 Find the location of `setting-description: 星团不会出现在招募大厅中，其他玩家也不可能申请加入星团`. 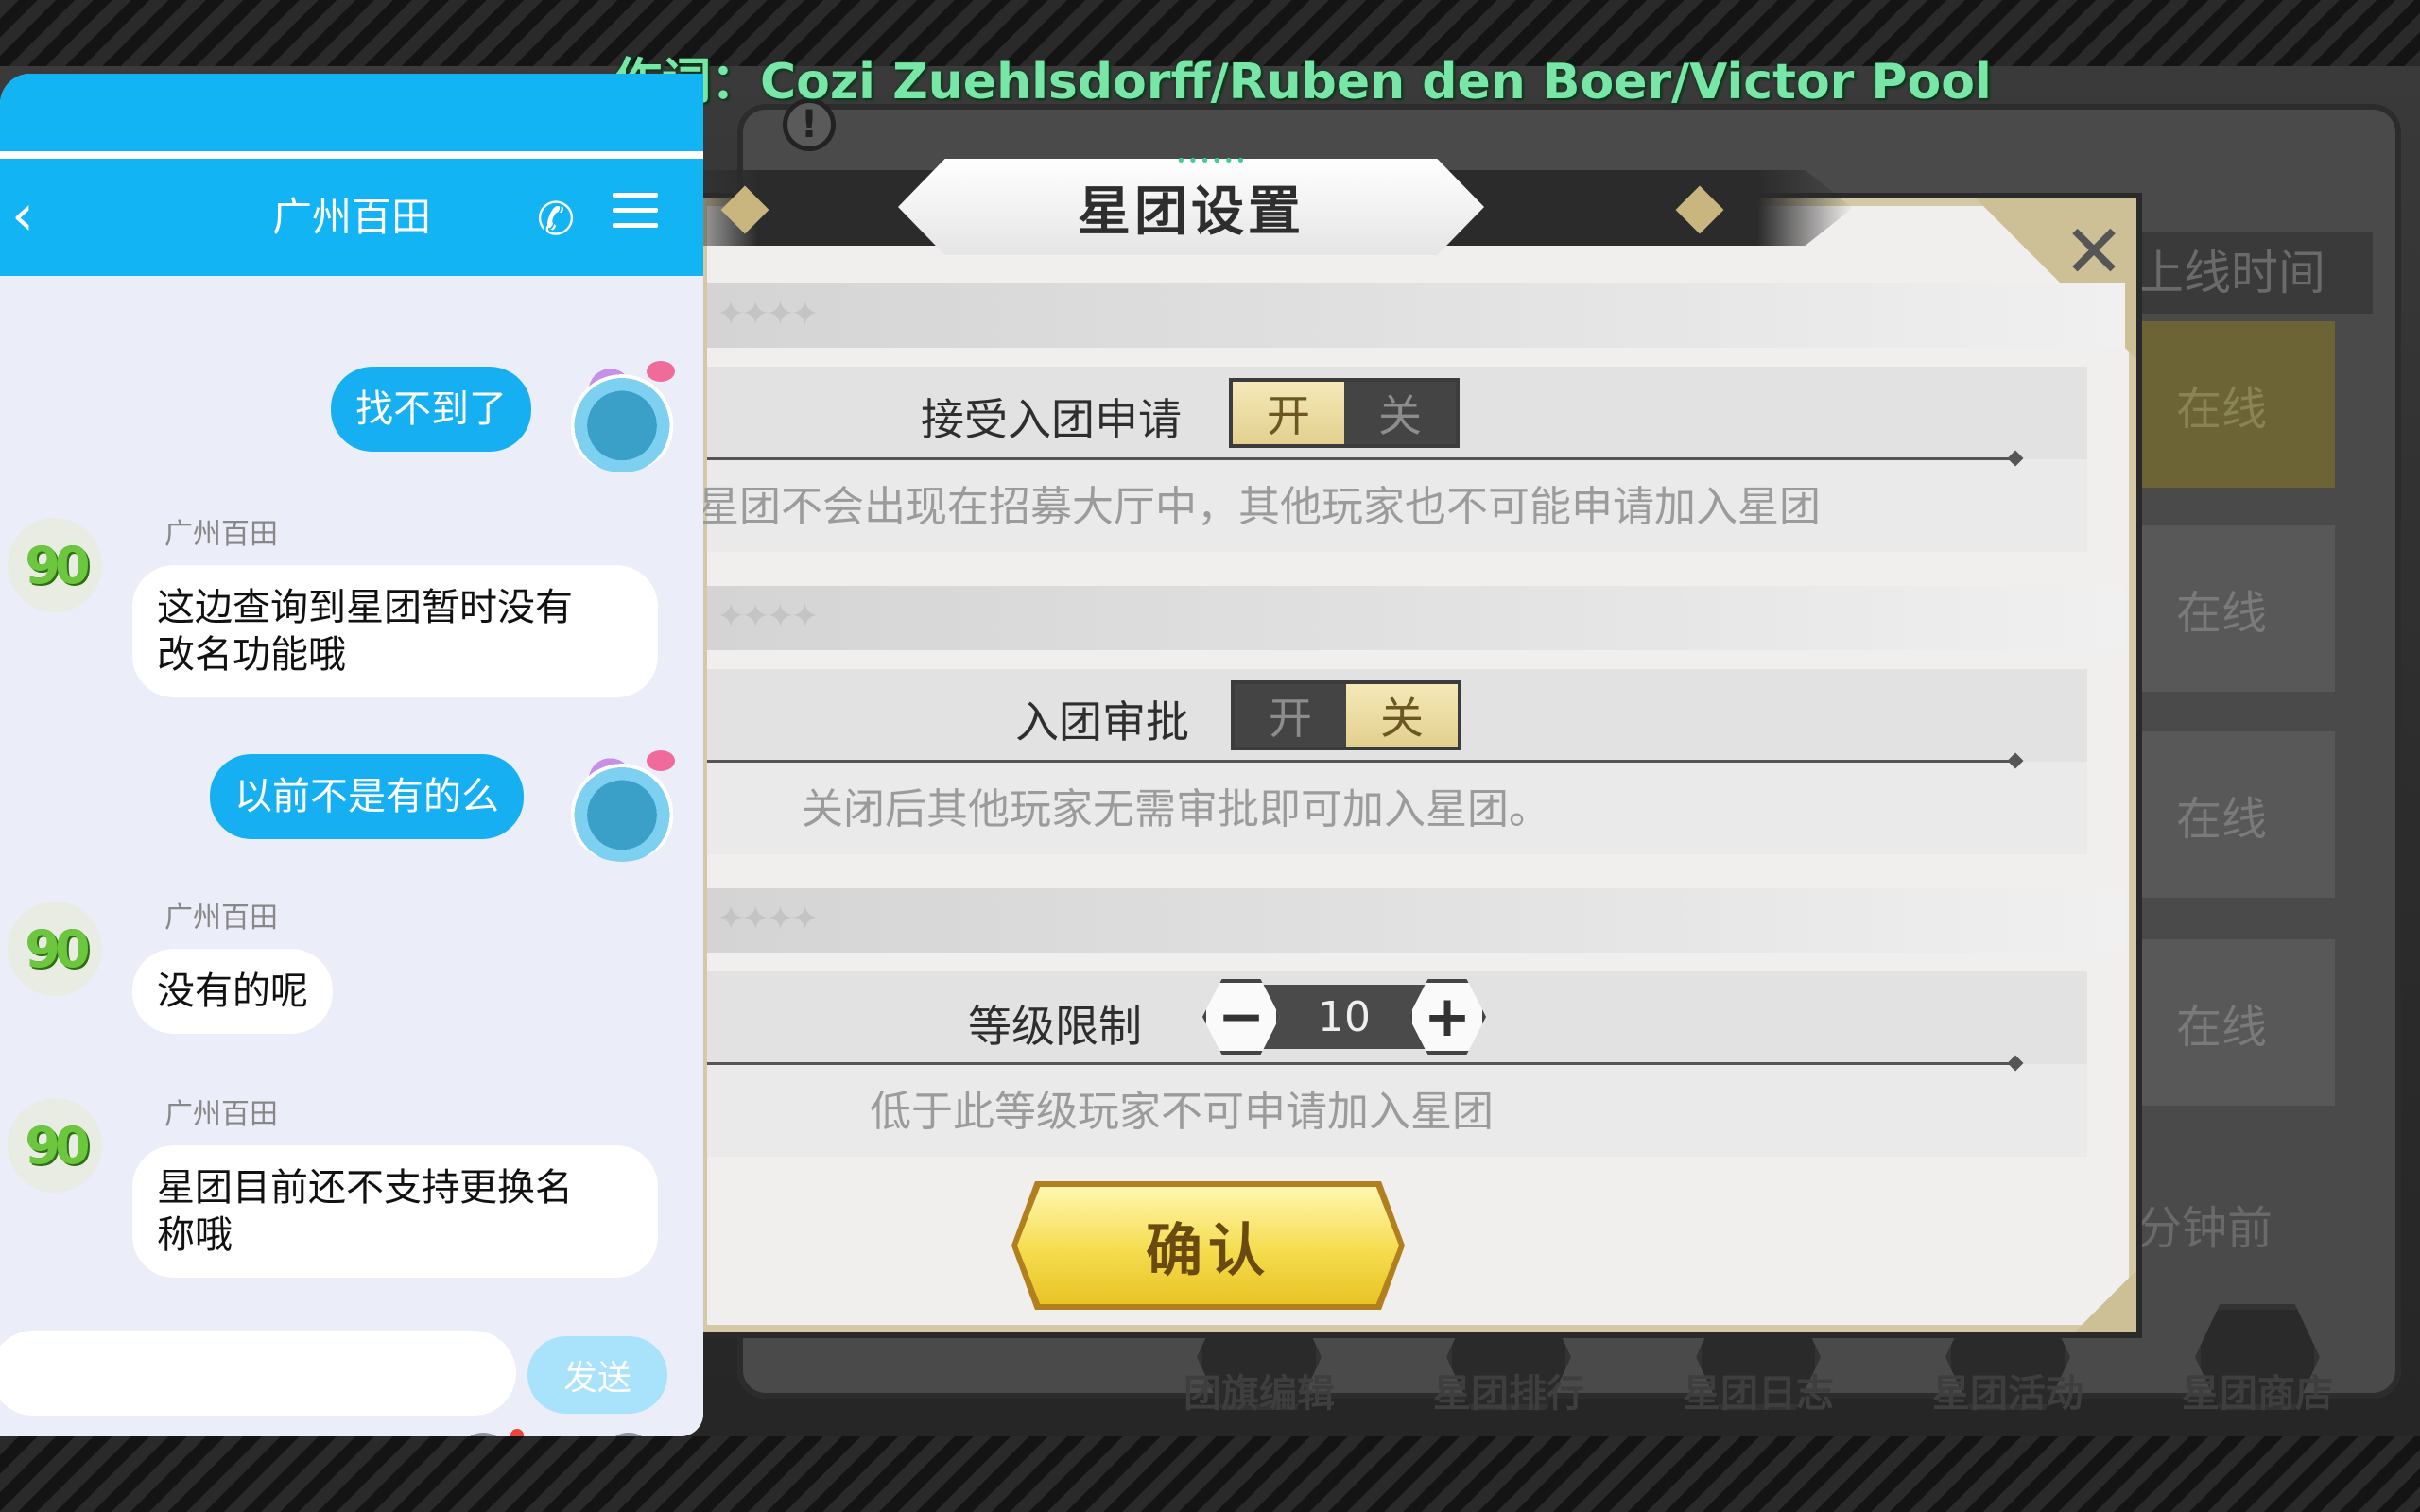

setting-description: 星团不会出现在招募大厅中，其他玩家也不可能申请加入星团 is located at coordinates (1260, 507).